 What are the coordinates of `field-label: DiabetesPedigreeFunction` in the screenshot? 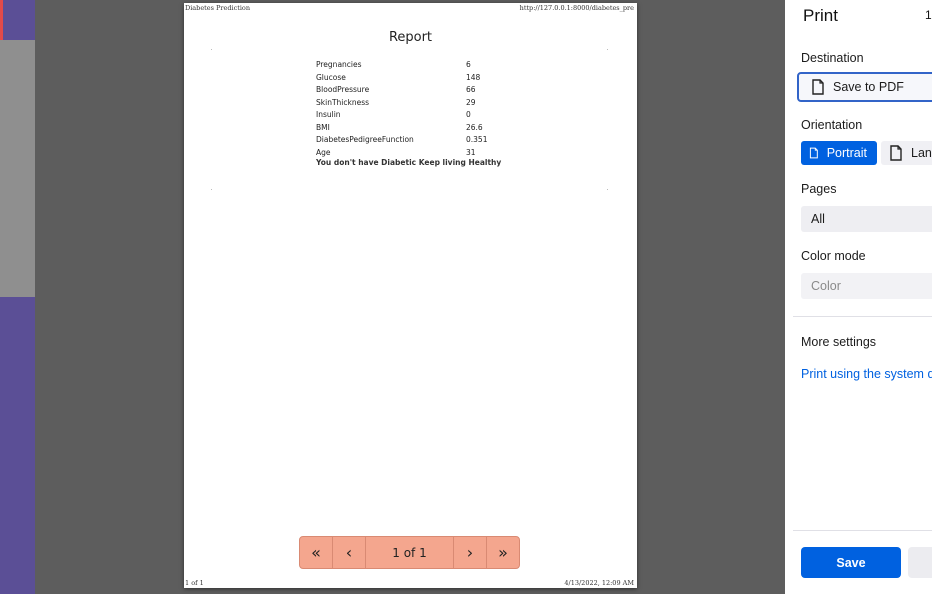 It's located at (365, 139).